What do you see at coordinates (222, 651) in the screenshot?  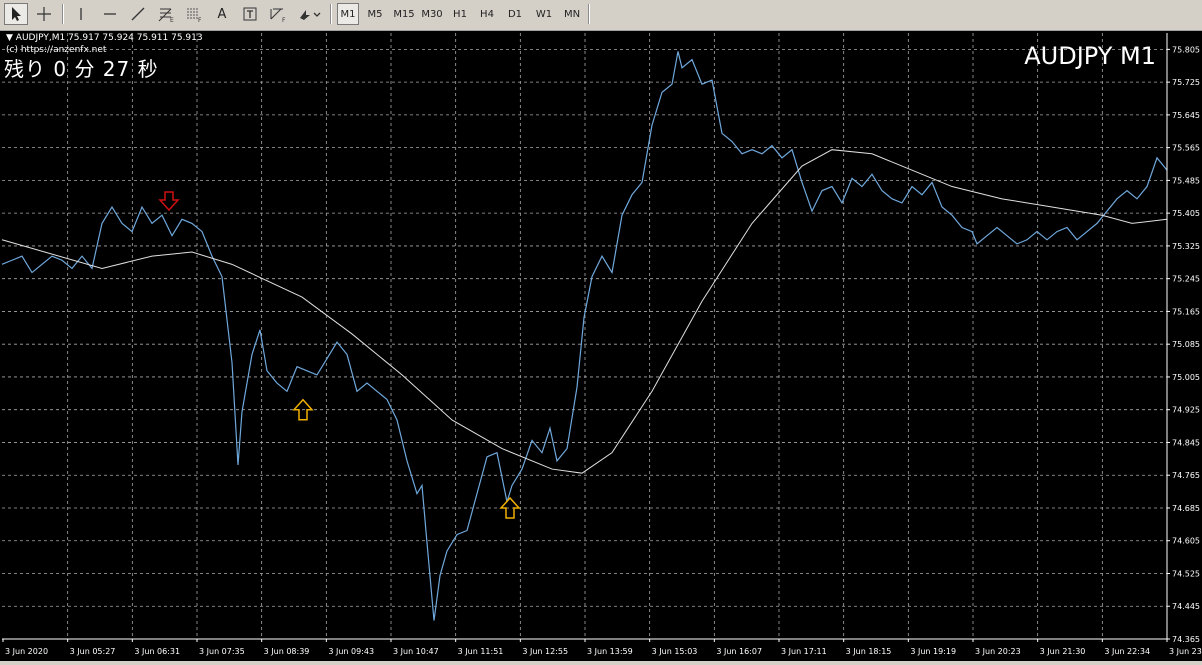 I see `time-tick-label: 3 Jun 07:35` at bounding box center [222, 651].